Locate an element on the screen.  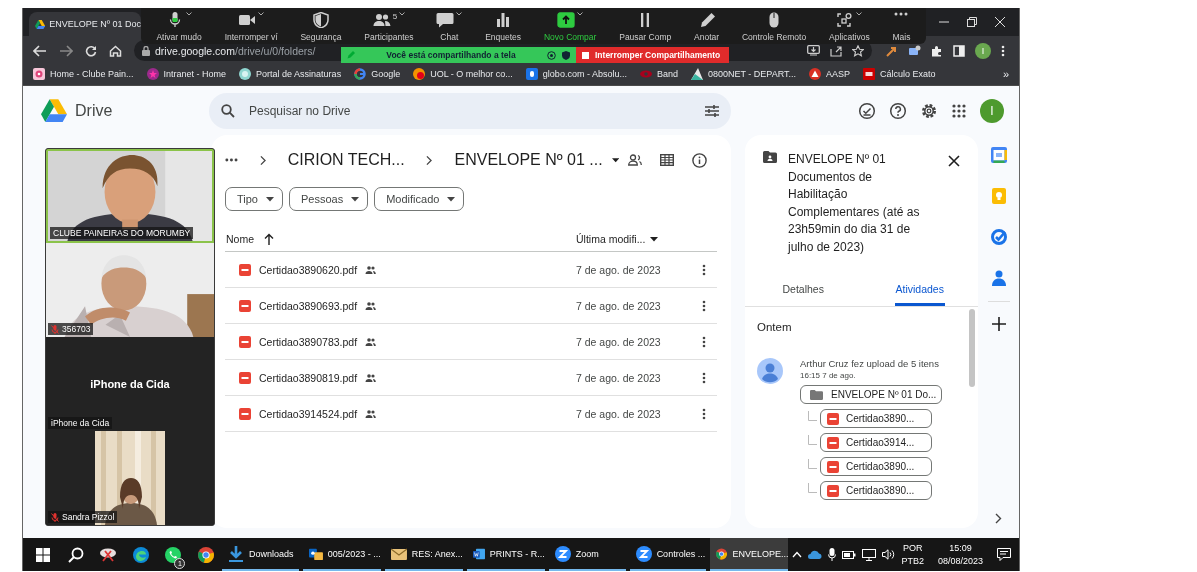
forward-arrow-icon is located at coordinates (66, 50).